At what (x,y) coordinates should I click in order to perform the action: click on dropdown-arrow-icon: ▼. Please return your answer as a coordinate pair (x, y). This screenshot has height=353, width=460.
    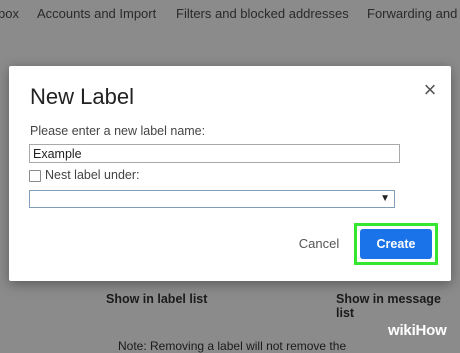
    Looking at the image, I should click on (385, 198).